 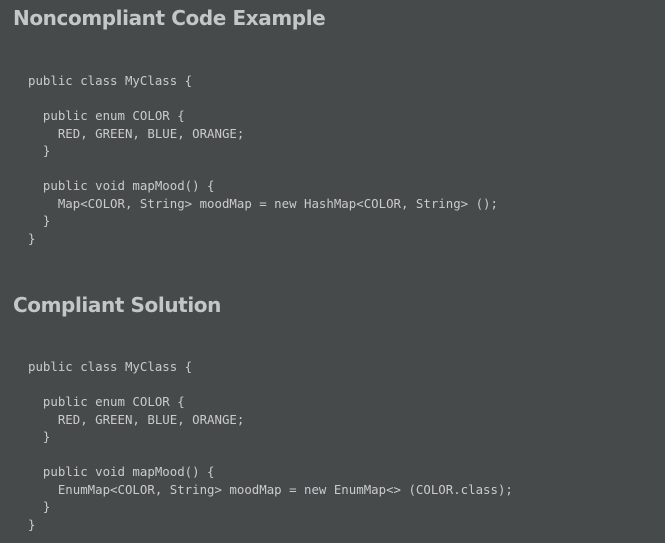 I want to click on noncompliant-heading: Noncompliant Code Example, so click(x=169, y=18).